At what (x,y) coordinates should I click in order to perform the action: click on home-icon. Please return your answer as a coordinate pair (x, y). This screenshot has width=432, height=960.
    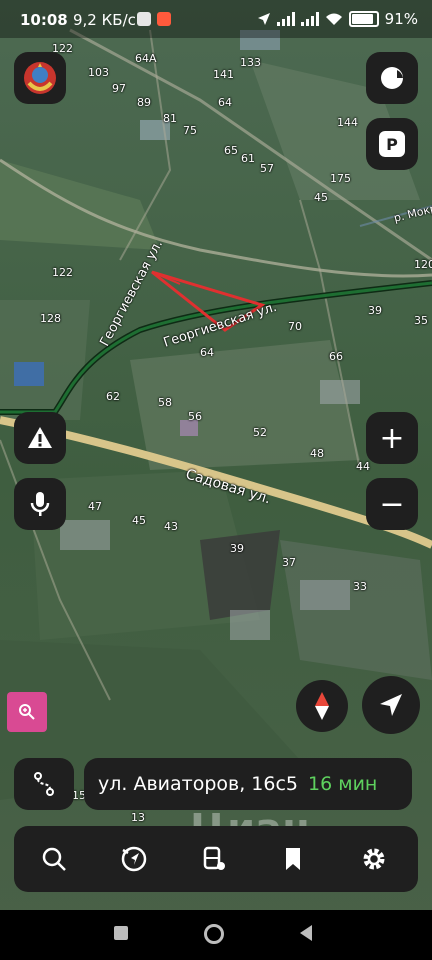
    Looking at the image, I should click on (214, 934).